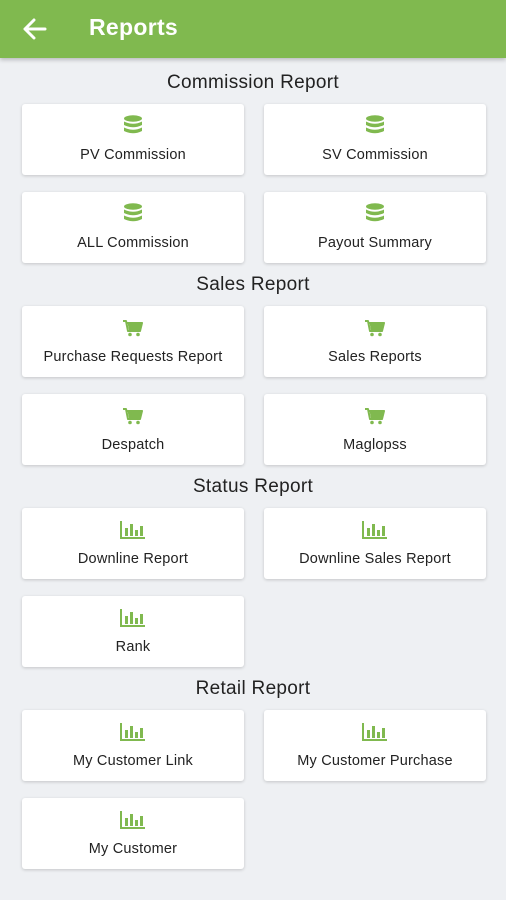 The height and width of the screenshot is (900, 506). I want to click on card-label: My Customer Link, so click(133, 761).